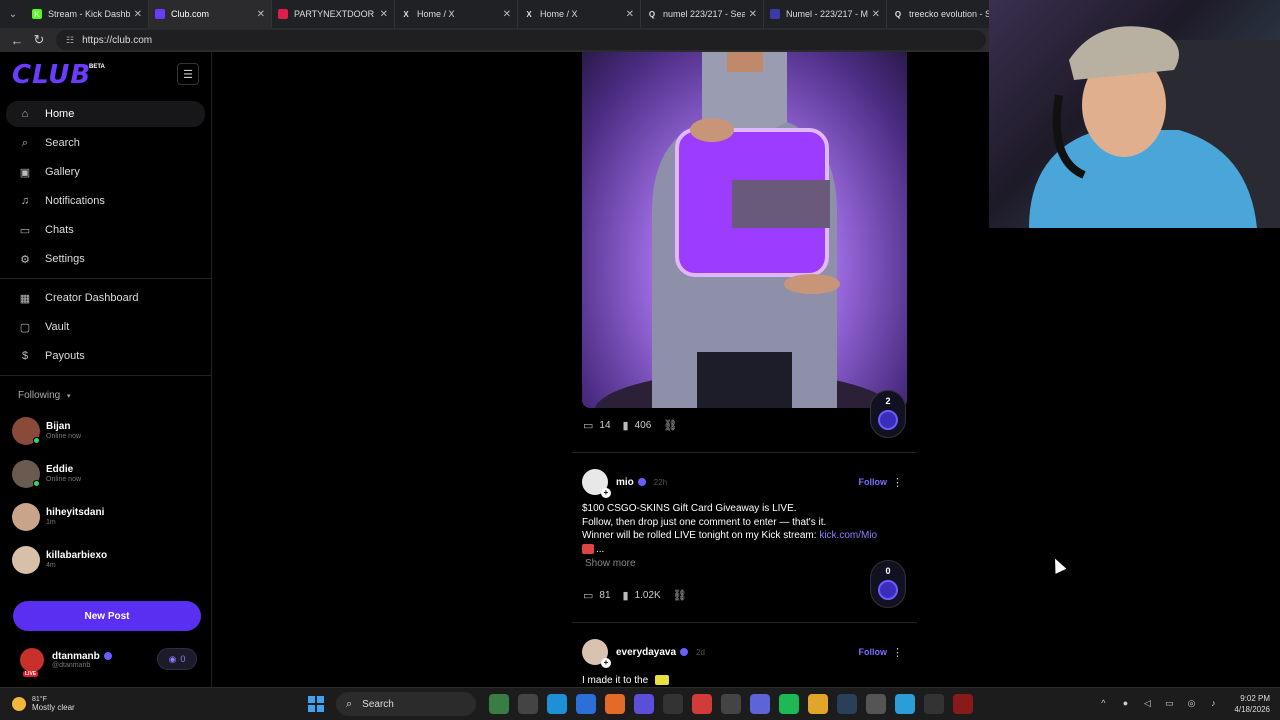 The width and height of the screenshot is (1280, 720). What do you see at coordinates (1103, 704) in the screenshot?
I see `chevron-up-icon: ^` at bounding box center [1103, 704].